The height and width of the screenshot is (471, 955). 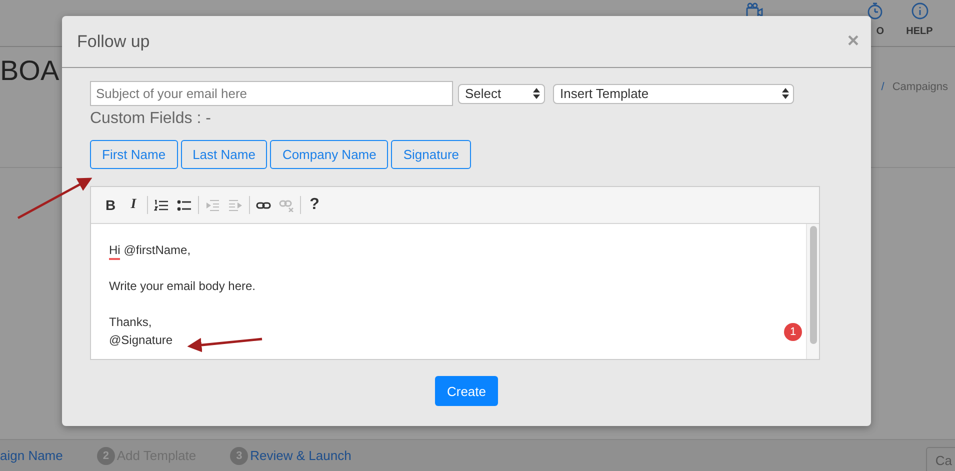 I want to click on count-badge: 1, so click(x=793, y=332).